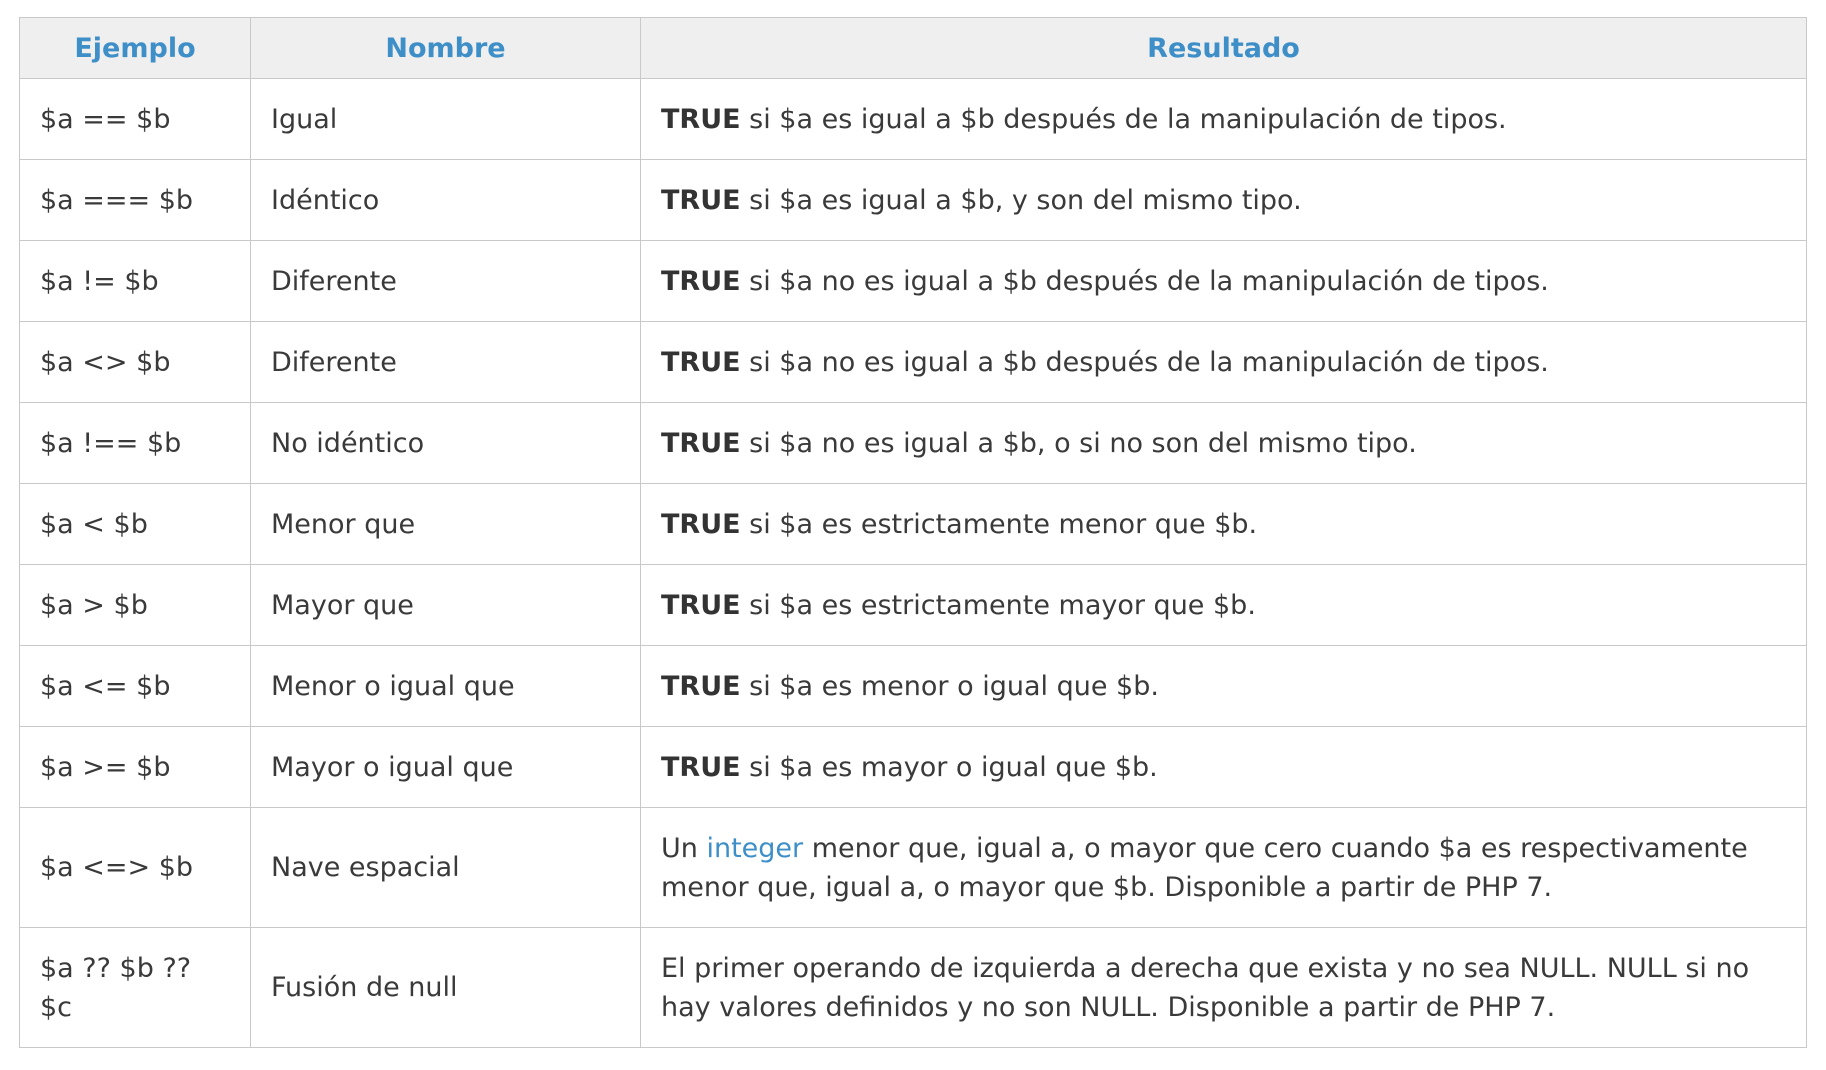 This screenshot has width=1826, height=1070. I want to click on cell-example: $a >= $b, so click(135, 767).